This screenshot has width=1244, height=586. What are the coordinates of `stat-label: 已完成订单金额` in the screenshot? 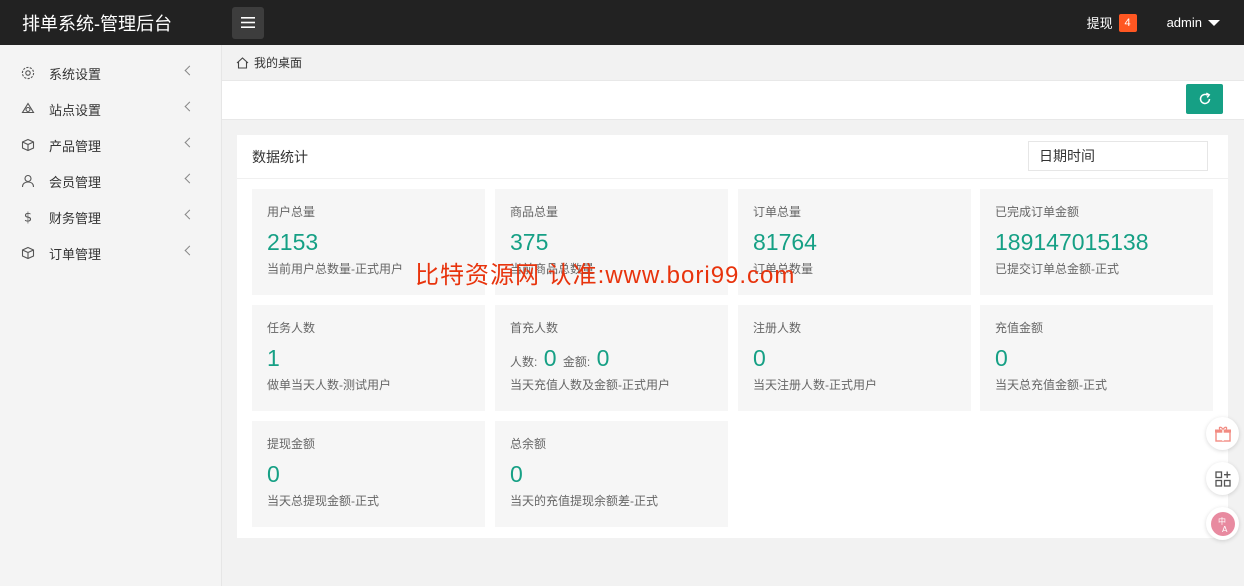 It's located at (1037, 212).